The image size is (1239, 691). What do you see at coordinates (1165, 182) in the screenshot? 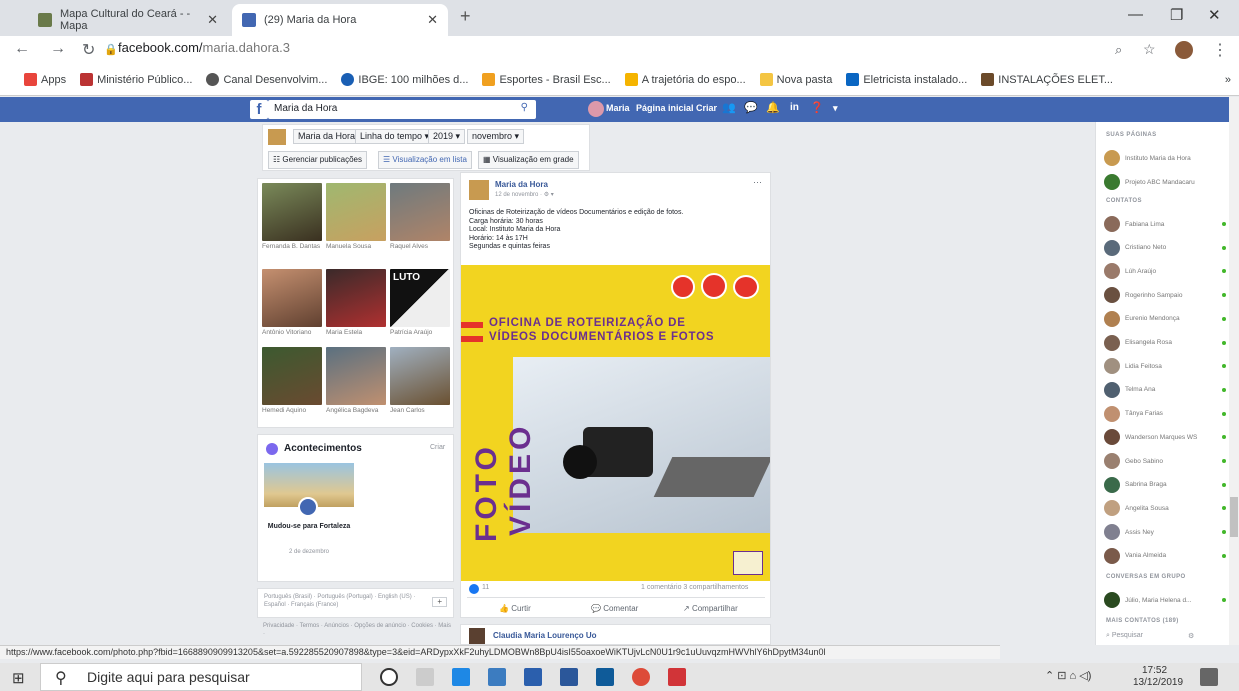
I see `page-item: Projeto ABC Mandacaru` at bounding box center [1165, 182].